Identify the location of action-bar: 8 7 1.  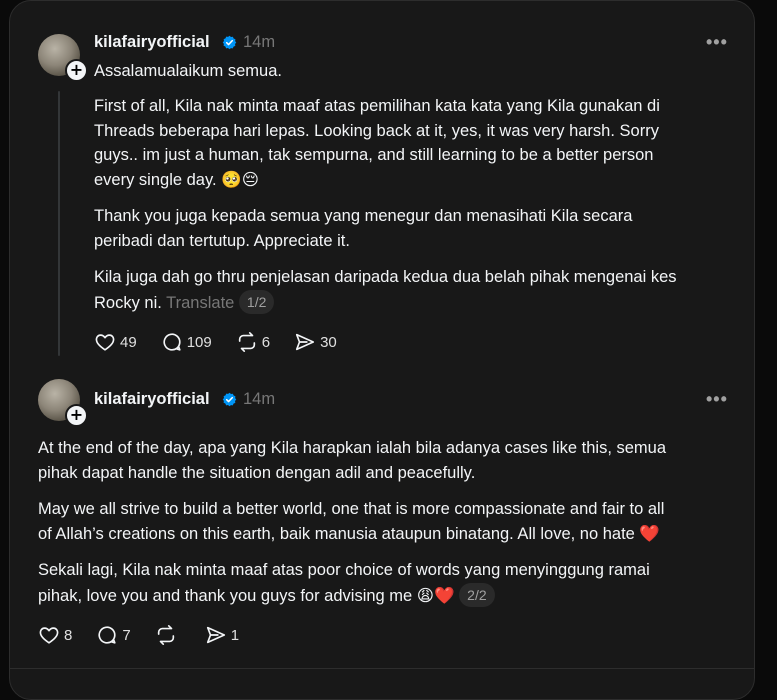
(150, 635).